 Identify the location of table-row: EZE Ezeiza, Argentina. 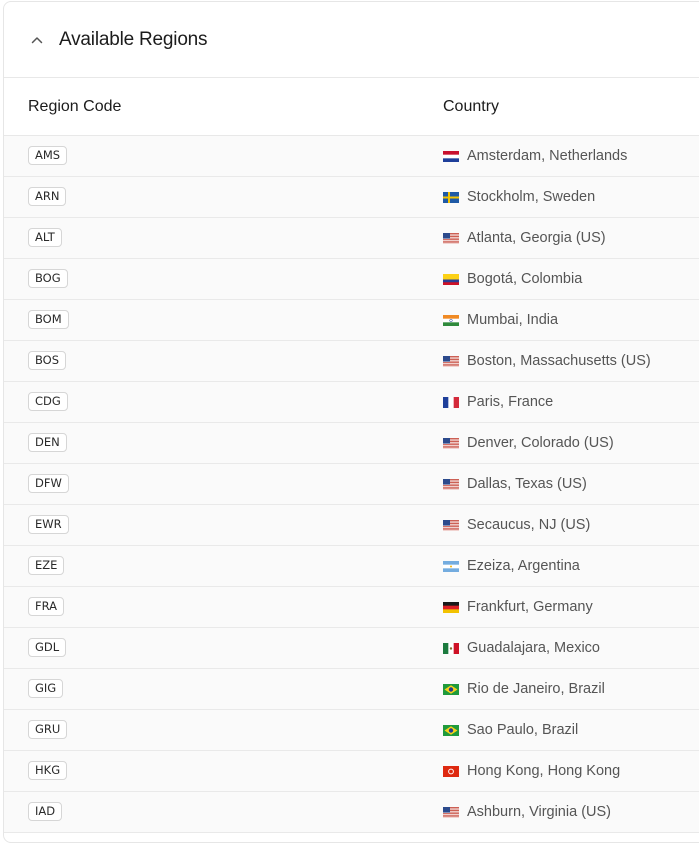
(351, 566).